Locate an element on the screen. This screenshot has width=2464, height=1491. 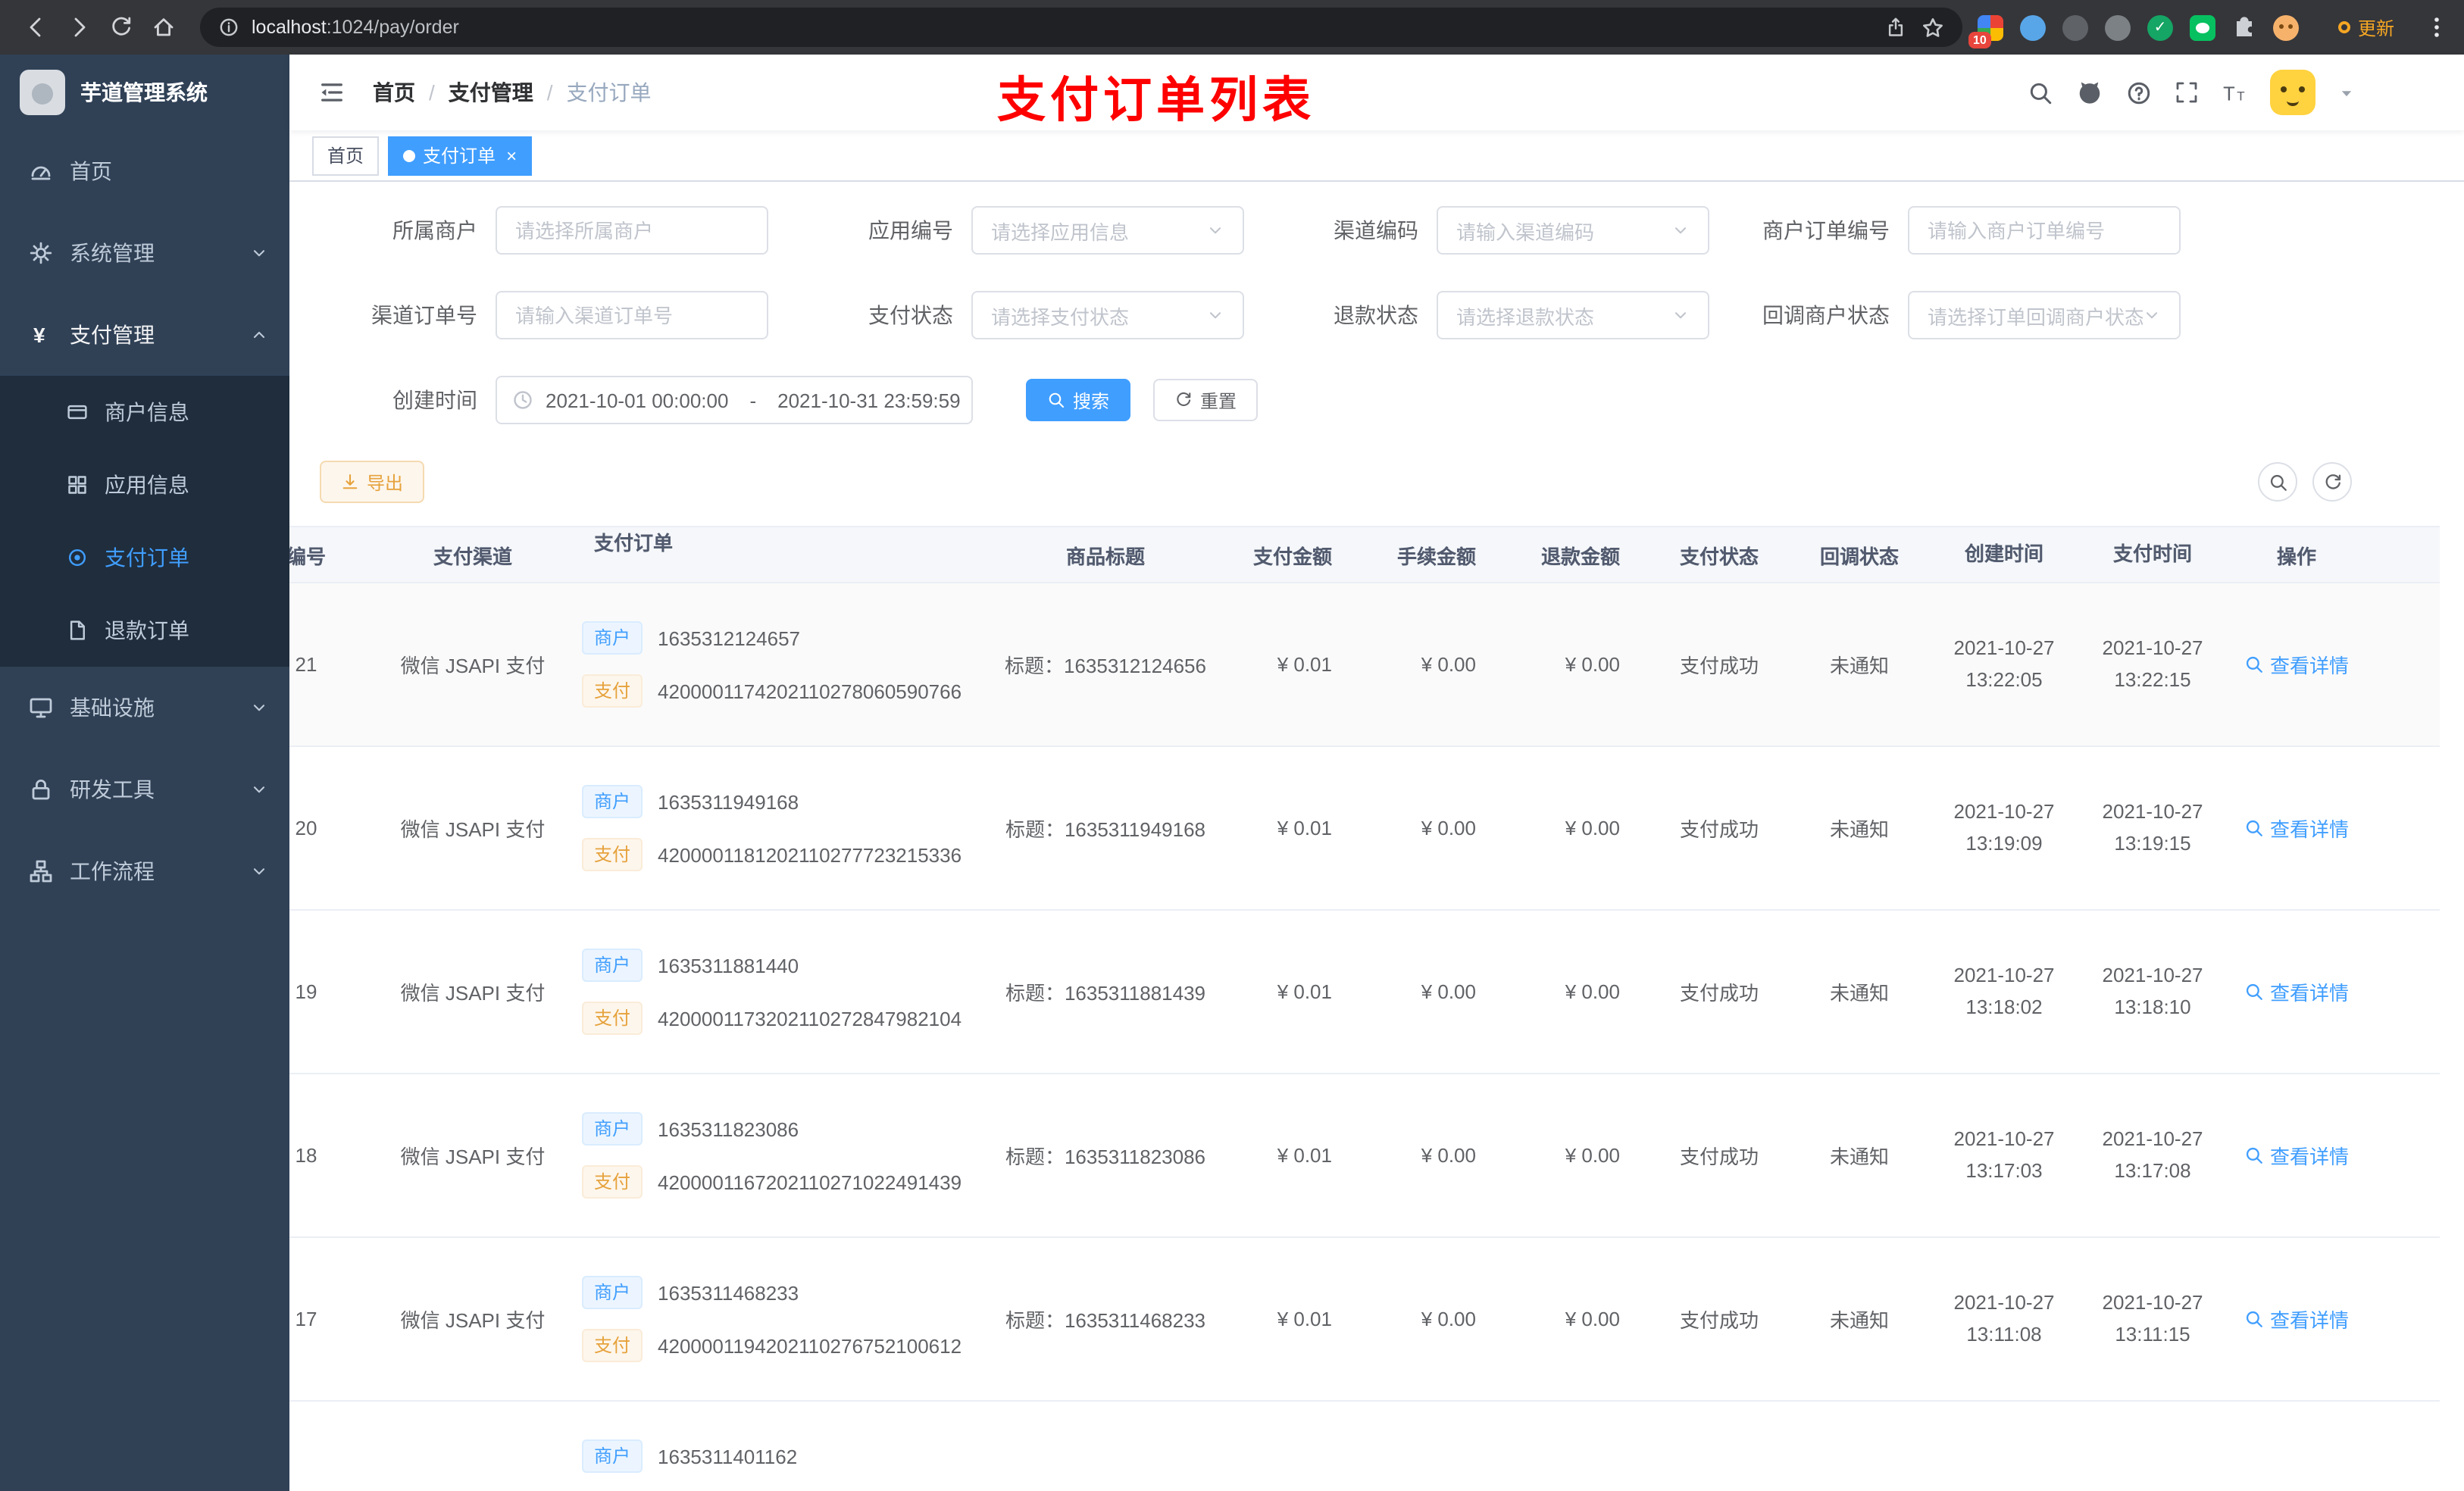
sidebar-item-system: 系统管理 is located at coordinates (144, 253).